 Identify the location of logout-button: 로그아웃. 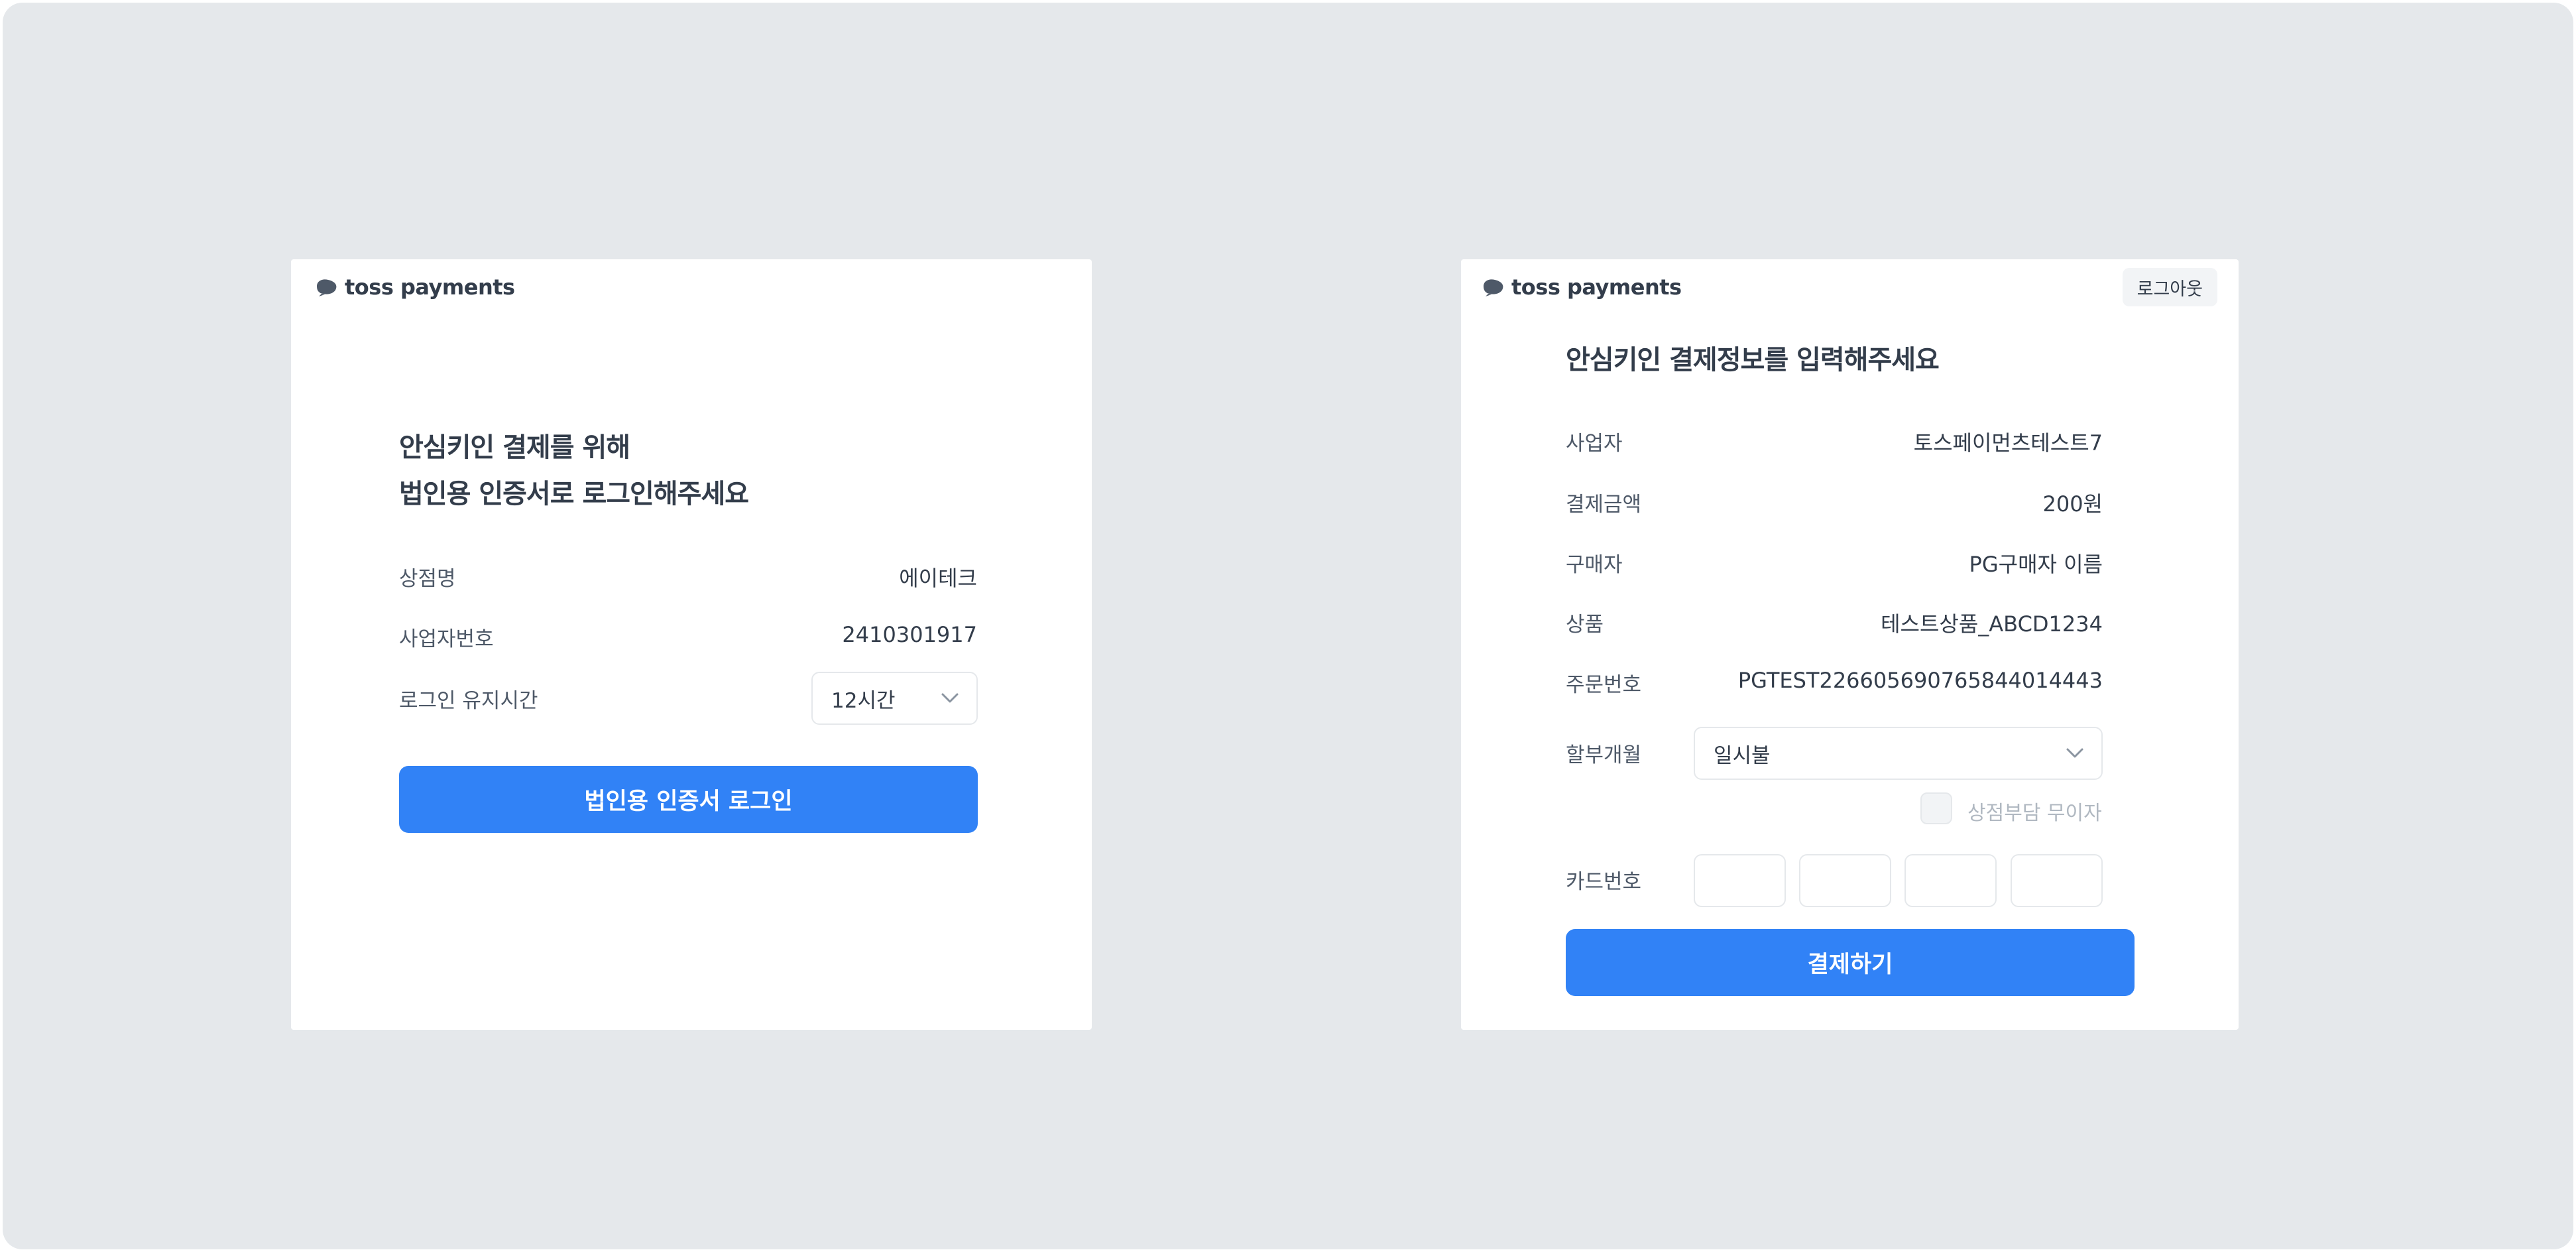
(2170, 287).